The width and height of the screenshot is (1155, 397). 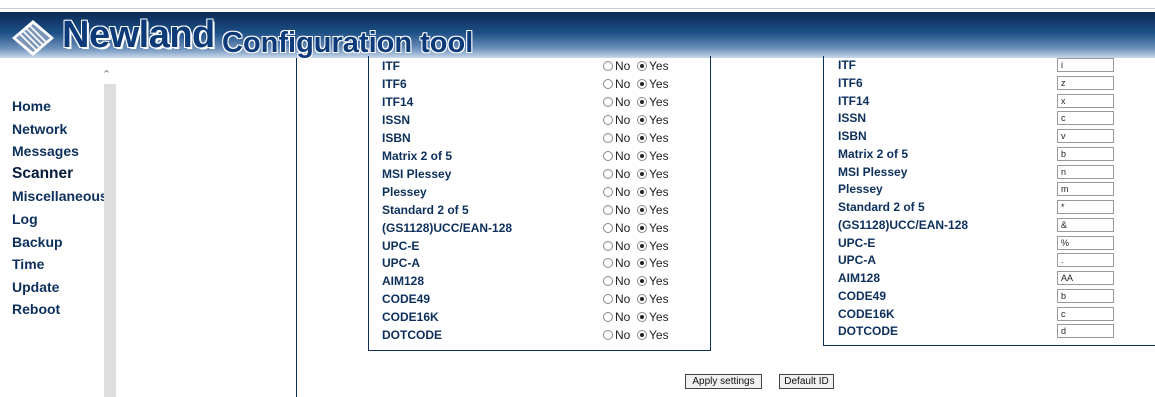 What do you see at coordinates (723, 381) in the screenshot?
I see `apply-settings-button: Apply settings` at bounding box center [723, 381].